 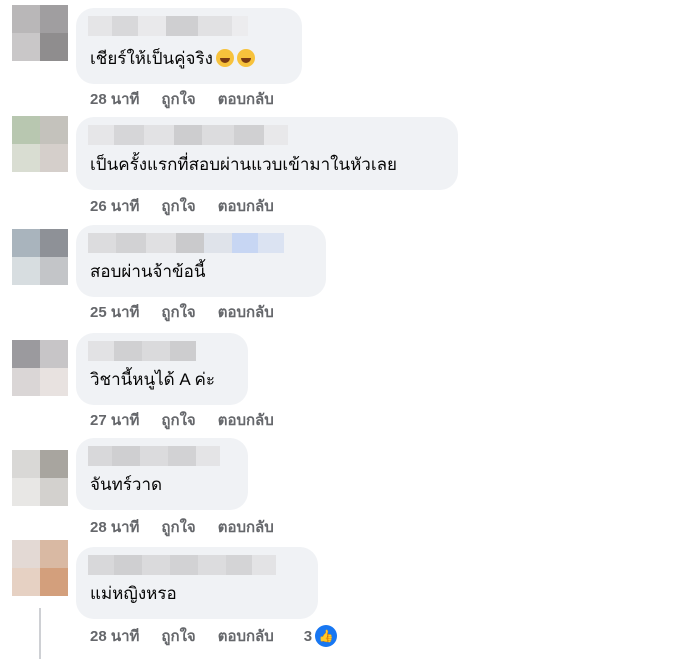 What do you see at coordinates (126, 484) in the screenshot?
I see `comment-text: จันทร์วาด` at bounding box center [126, 484].